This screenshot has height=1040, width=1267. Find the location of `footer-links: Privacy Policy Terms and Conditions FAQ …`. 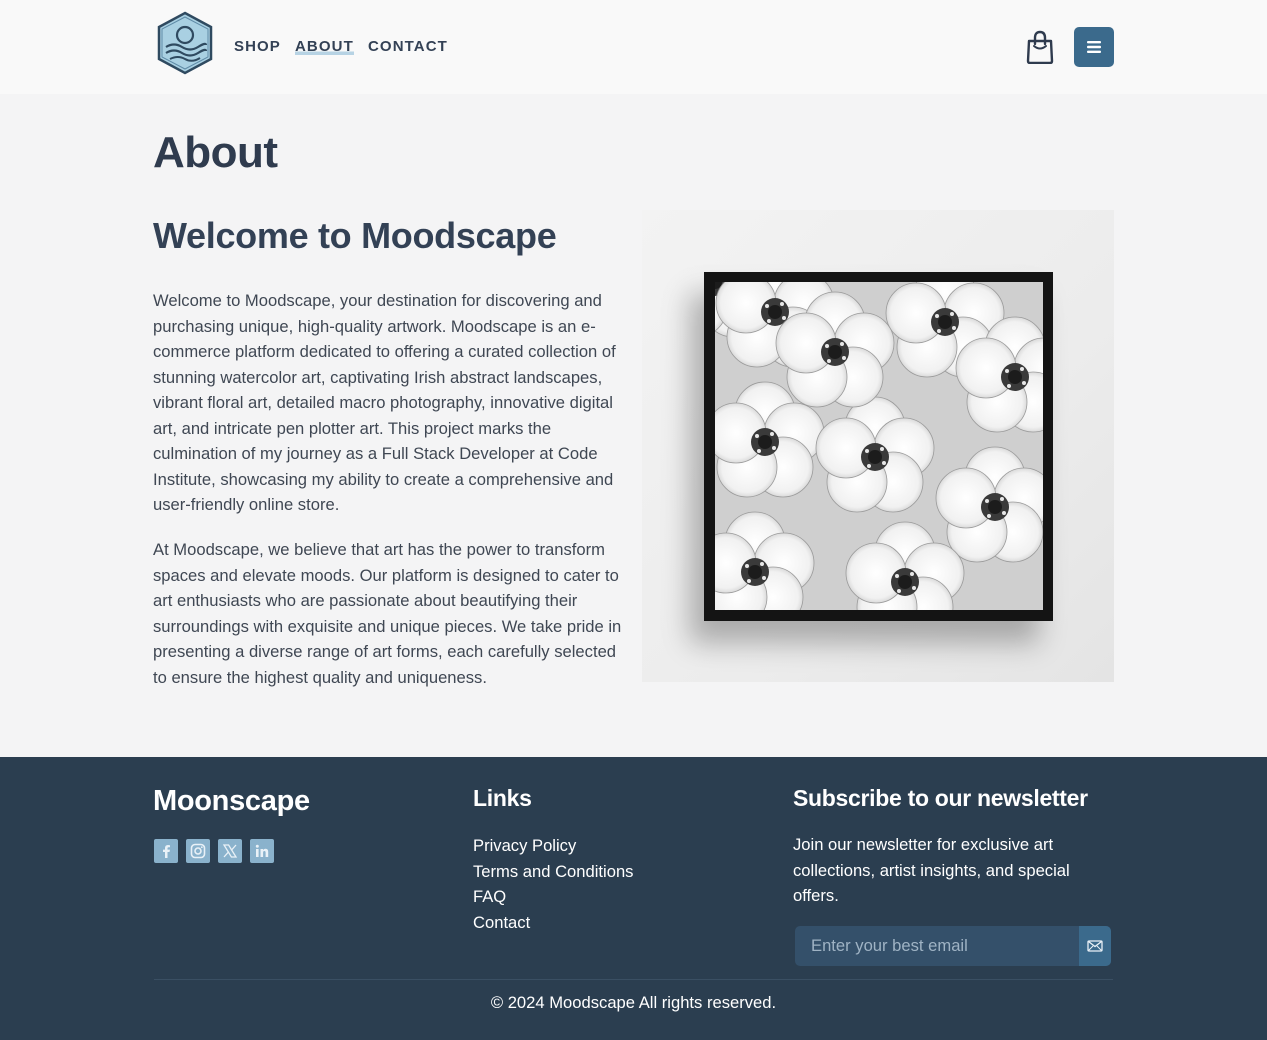

footer-links: Privacy Policy Terms and Conditions FAQ … is located at coordinates (553, 884).